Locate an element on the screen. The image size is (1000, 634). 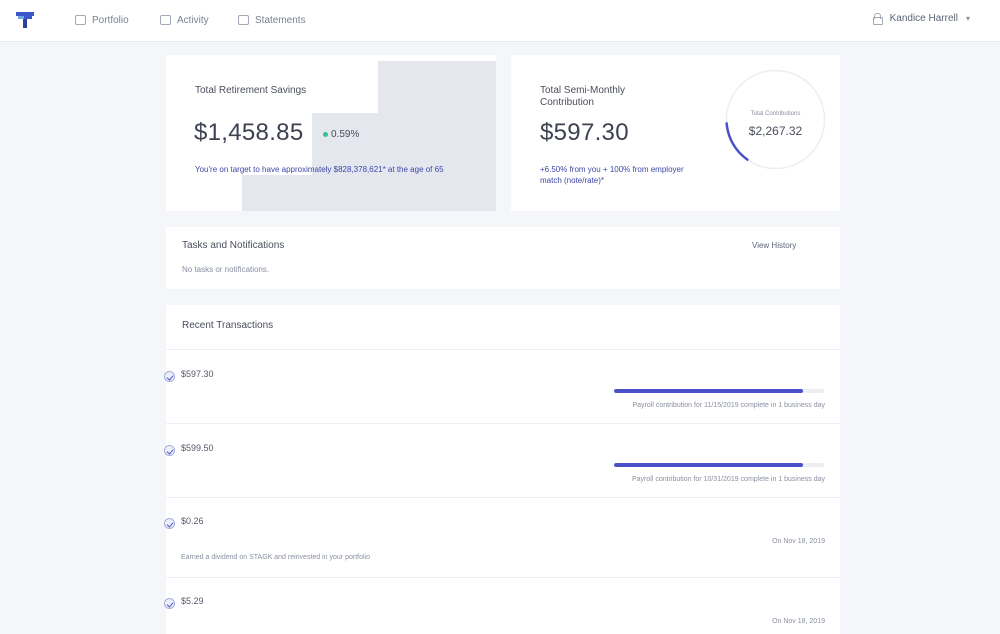
donut-progress-arc is located at coordinates (775, 119).